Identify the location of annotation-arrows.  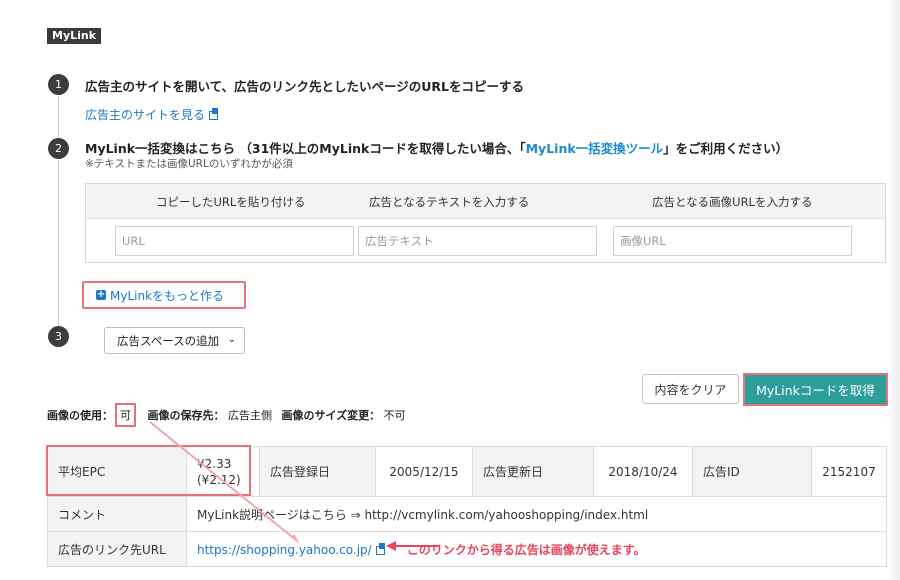
(294, 486).